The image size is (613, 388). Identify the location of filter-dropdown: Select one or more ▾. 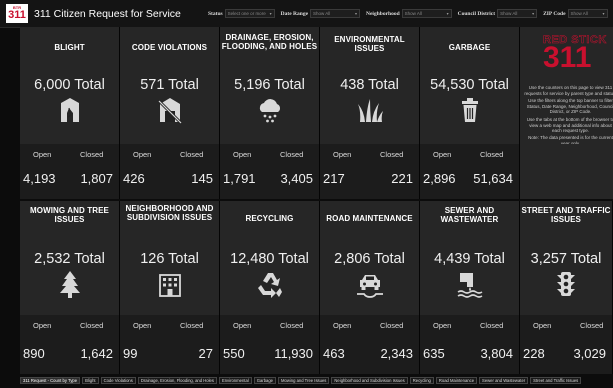
(249, 13).